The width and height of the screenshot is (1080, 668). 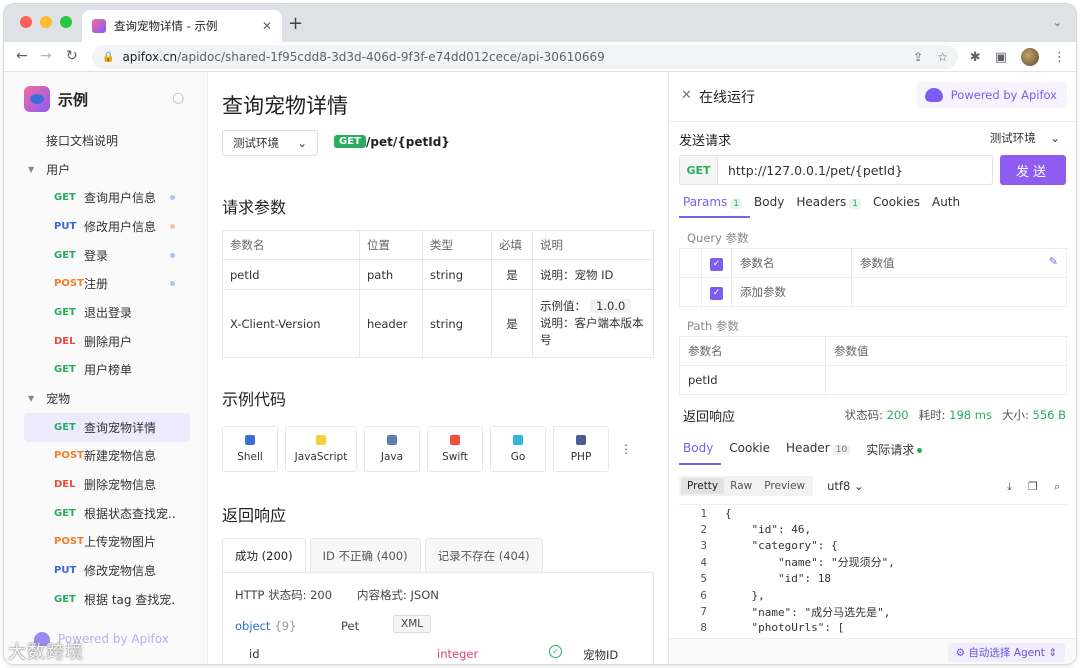 I want to click on tab-response-body-0: Body, so click(x=700, y=451).